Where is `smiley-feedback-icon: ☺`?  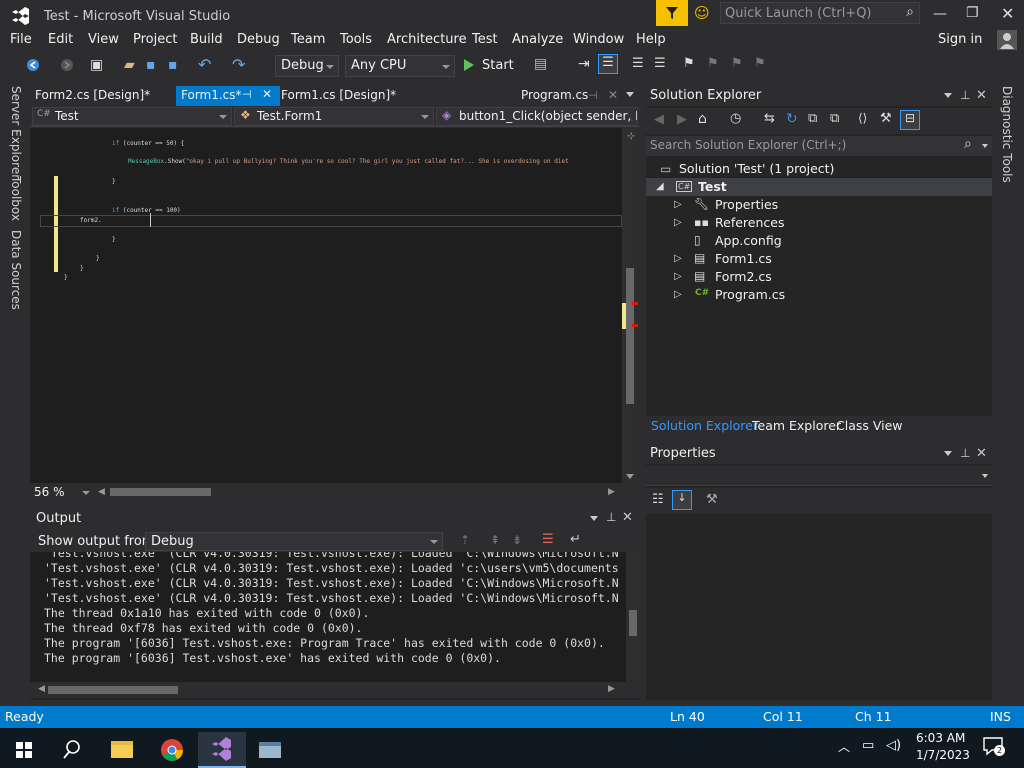
smiley-feedback-icon: ☺ is located at coordinates (702, 13).